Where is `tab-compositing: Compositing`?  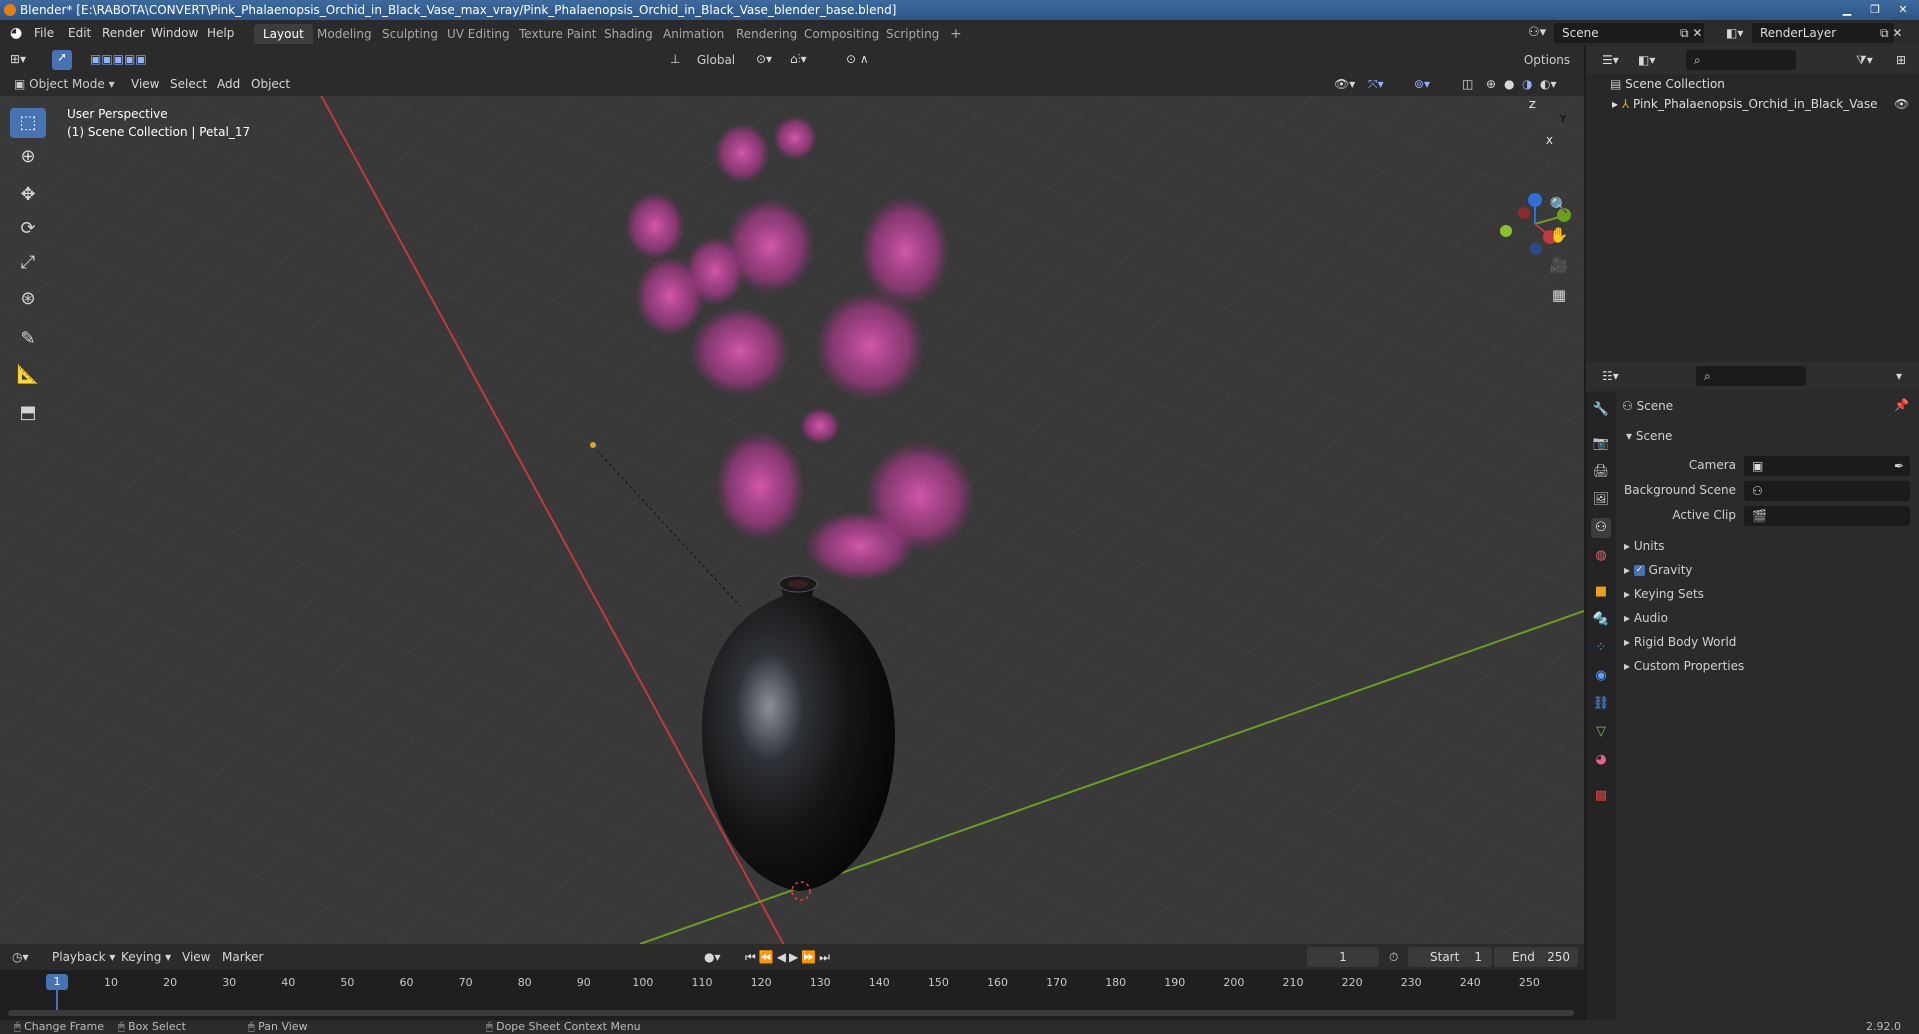 tab-compositing: Compositing is located at coordinates (841, 34).